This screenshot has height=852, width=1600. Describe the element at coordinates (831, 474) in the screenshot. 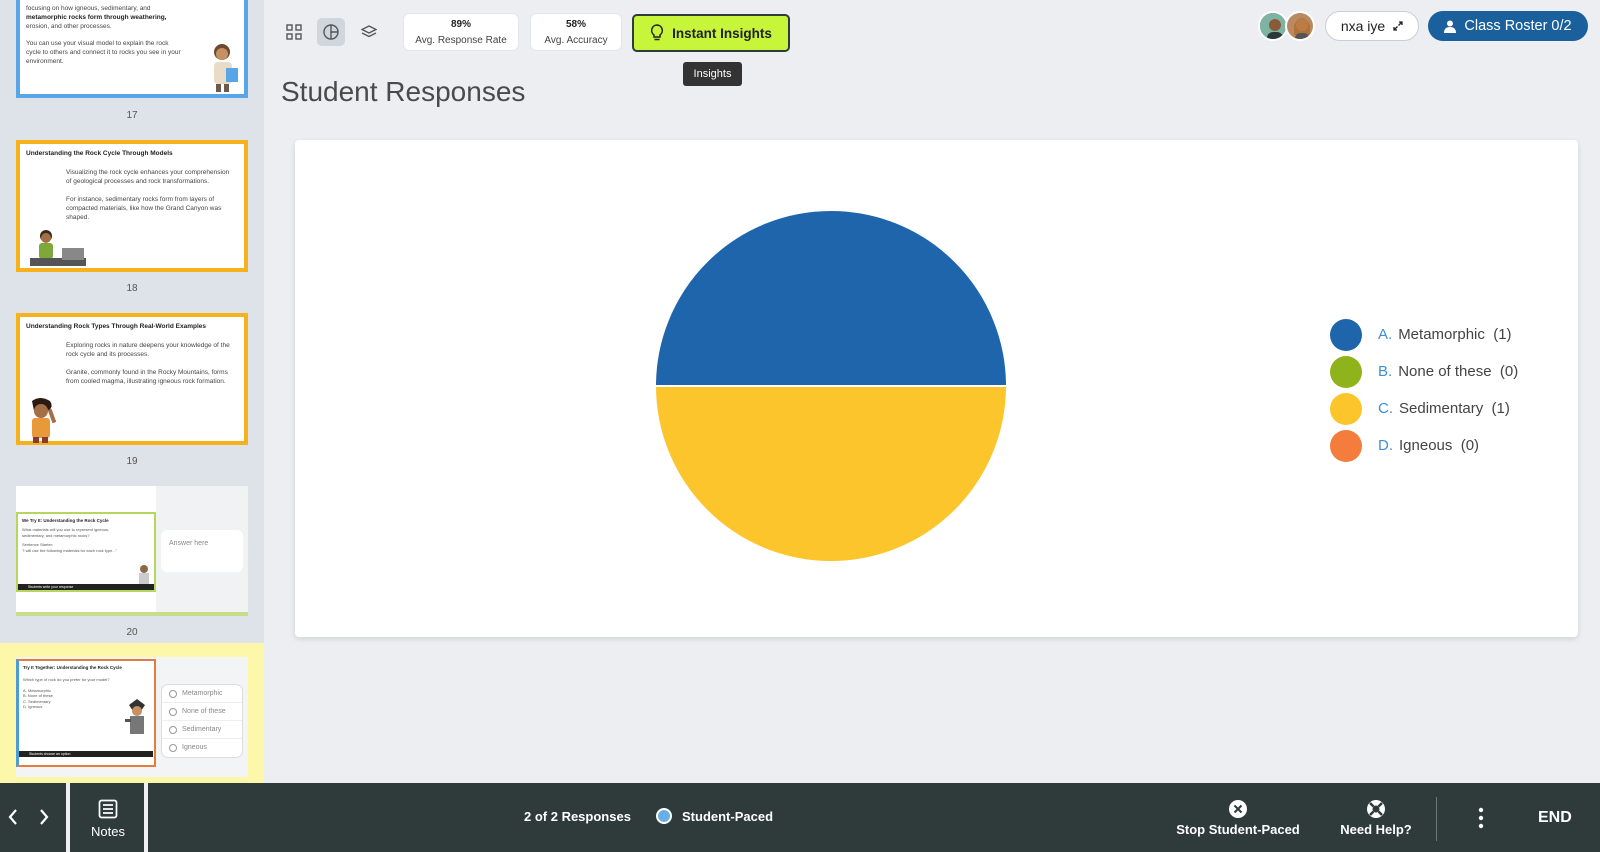

I see `pie-slice-sedimentary` at that location.